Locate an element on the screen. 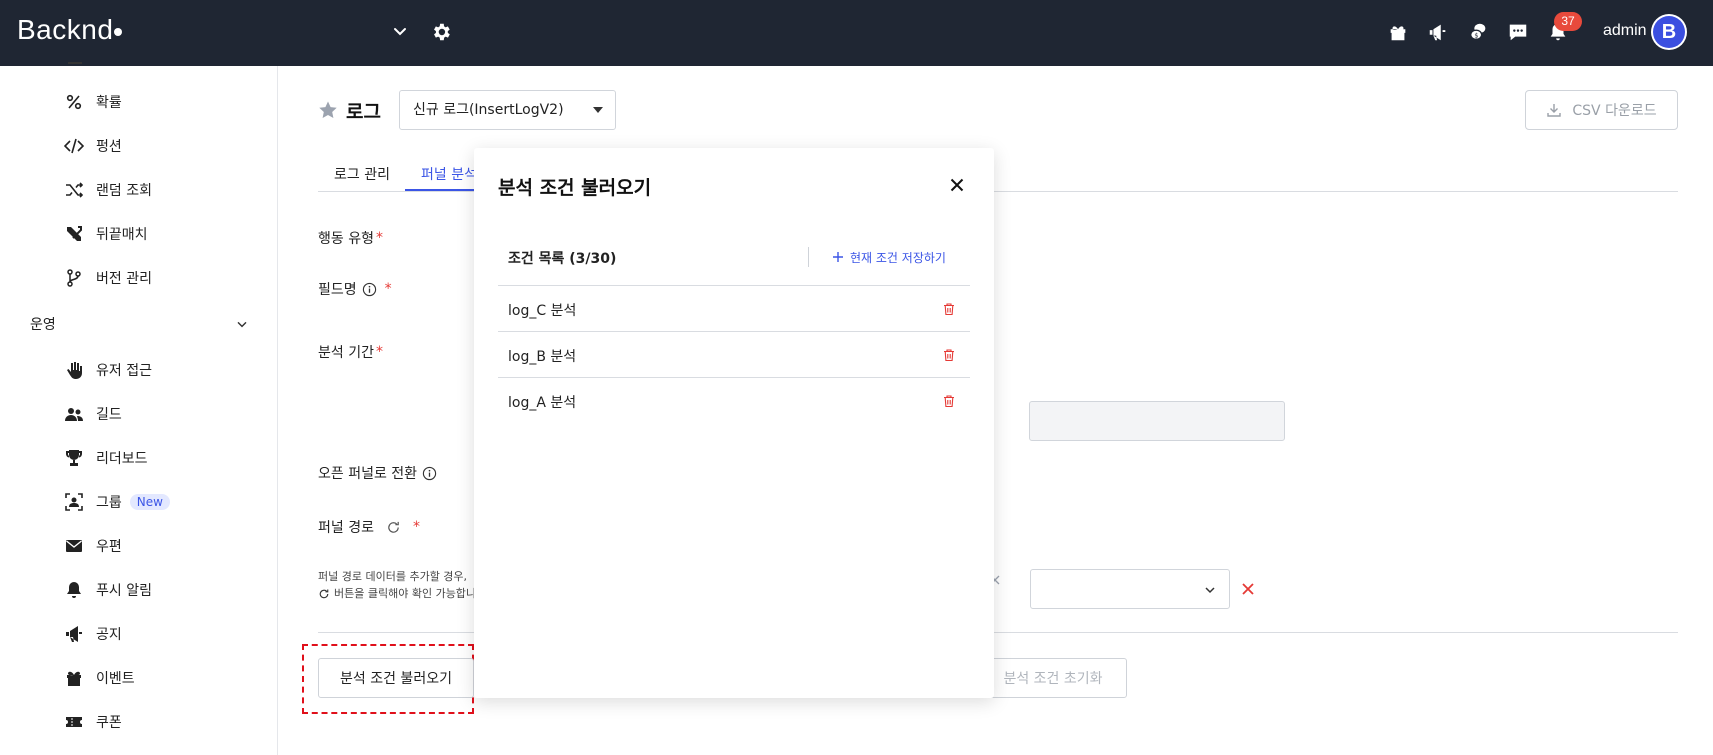  list-item: log_C 분석 is located at coordinates (734, 309).